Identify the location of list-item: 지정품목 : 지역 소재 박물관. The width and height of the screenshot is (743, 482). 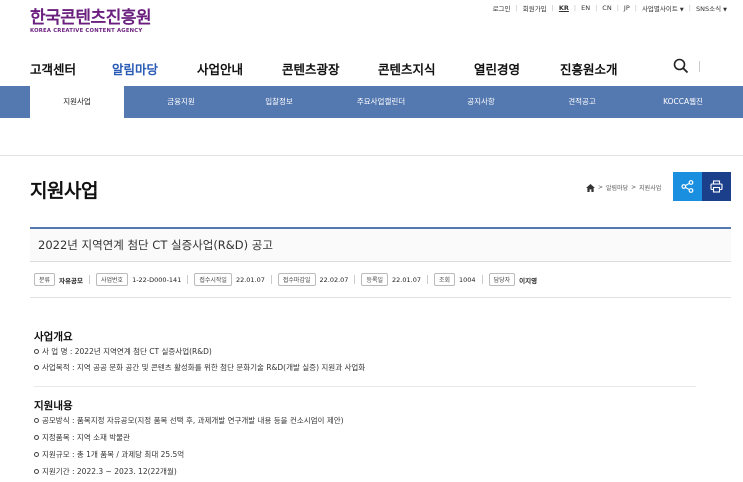
(82, 437).